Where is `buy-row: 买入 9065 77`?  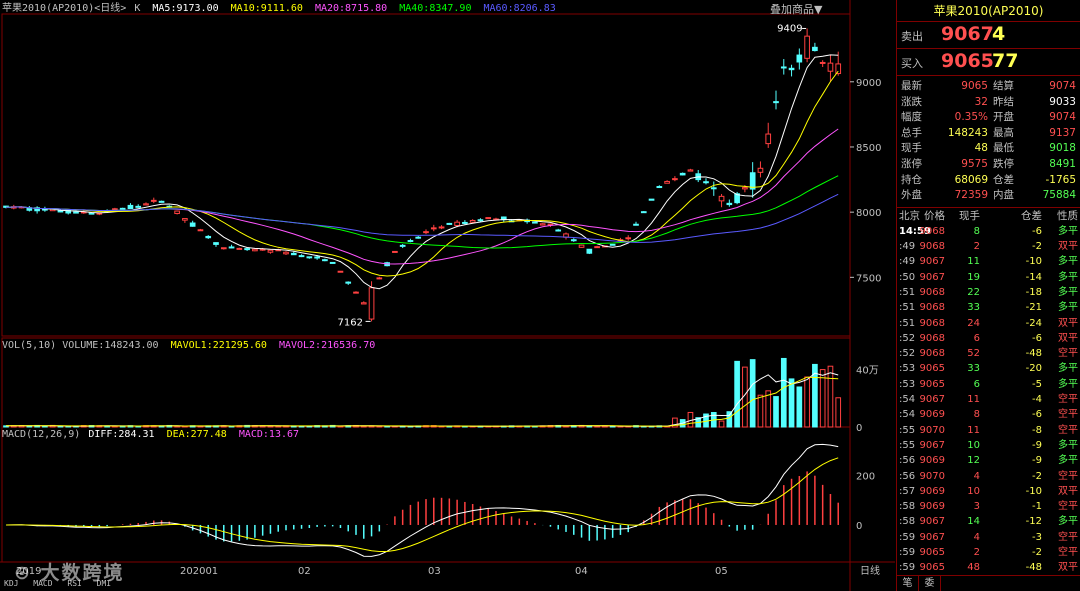 buy-row: 买入 9065 77 is located at coordinates (988, 62).